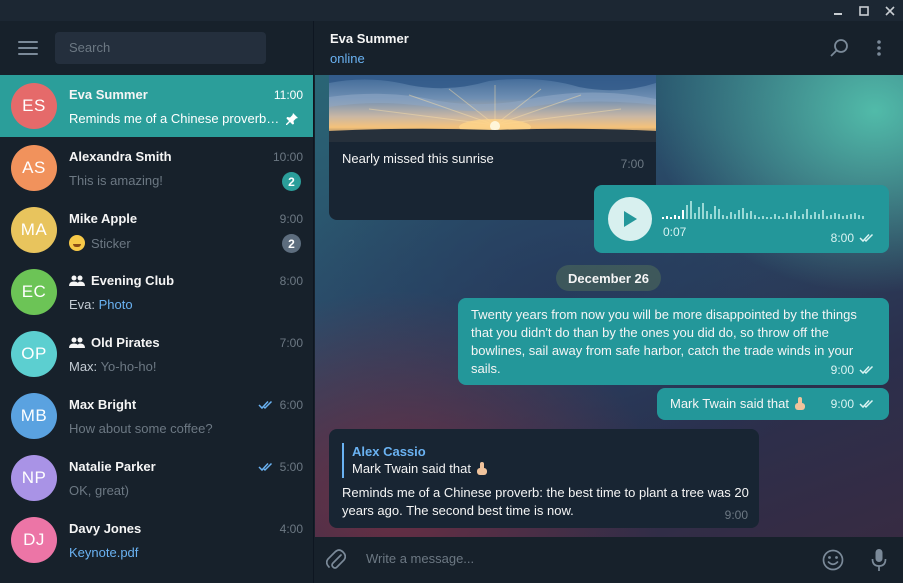 Image resolution: width=903 pixels, height=583 pixels. I want to click on avatar: OP, so click(34, 354).